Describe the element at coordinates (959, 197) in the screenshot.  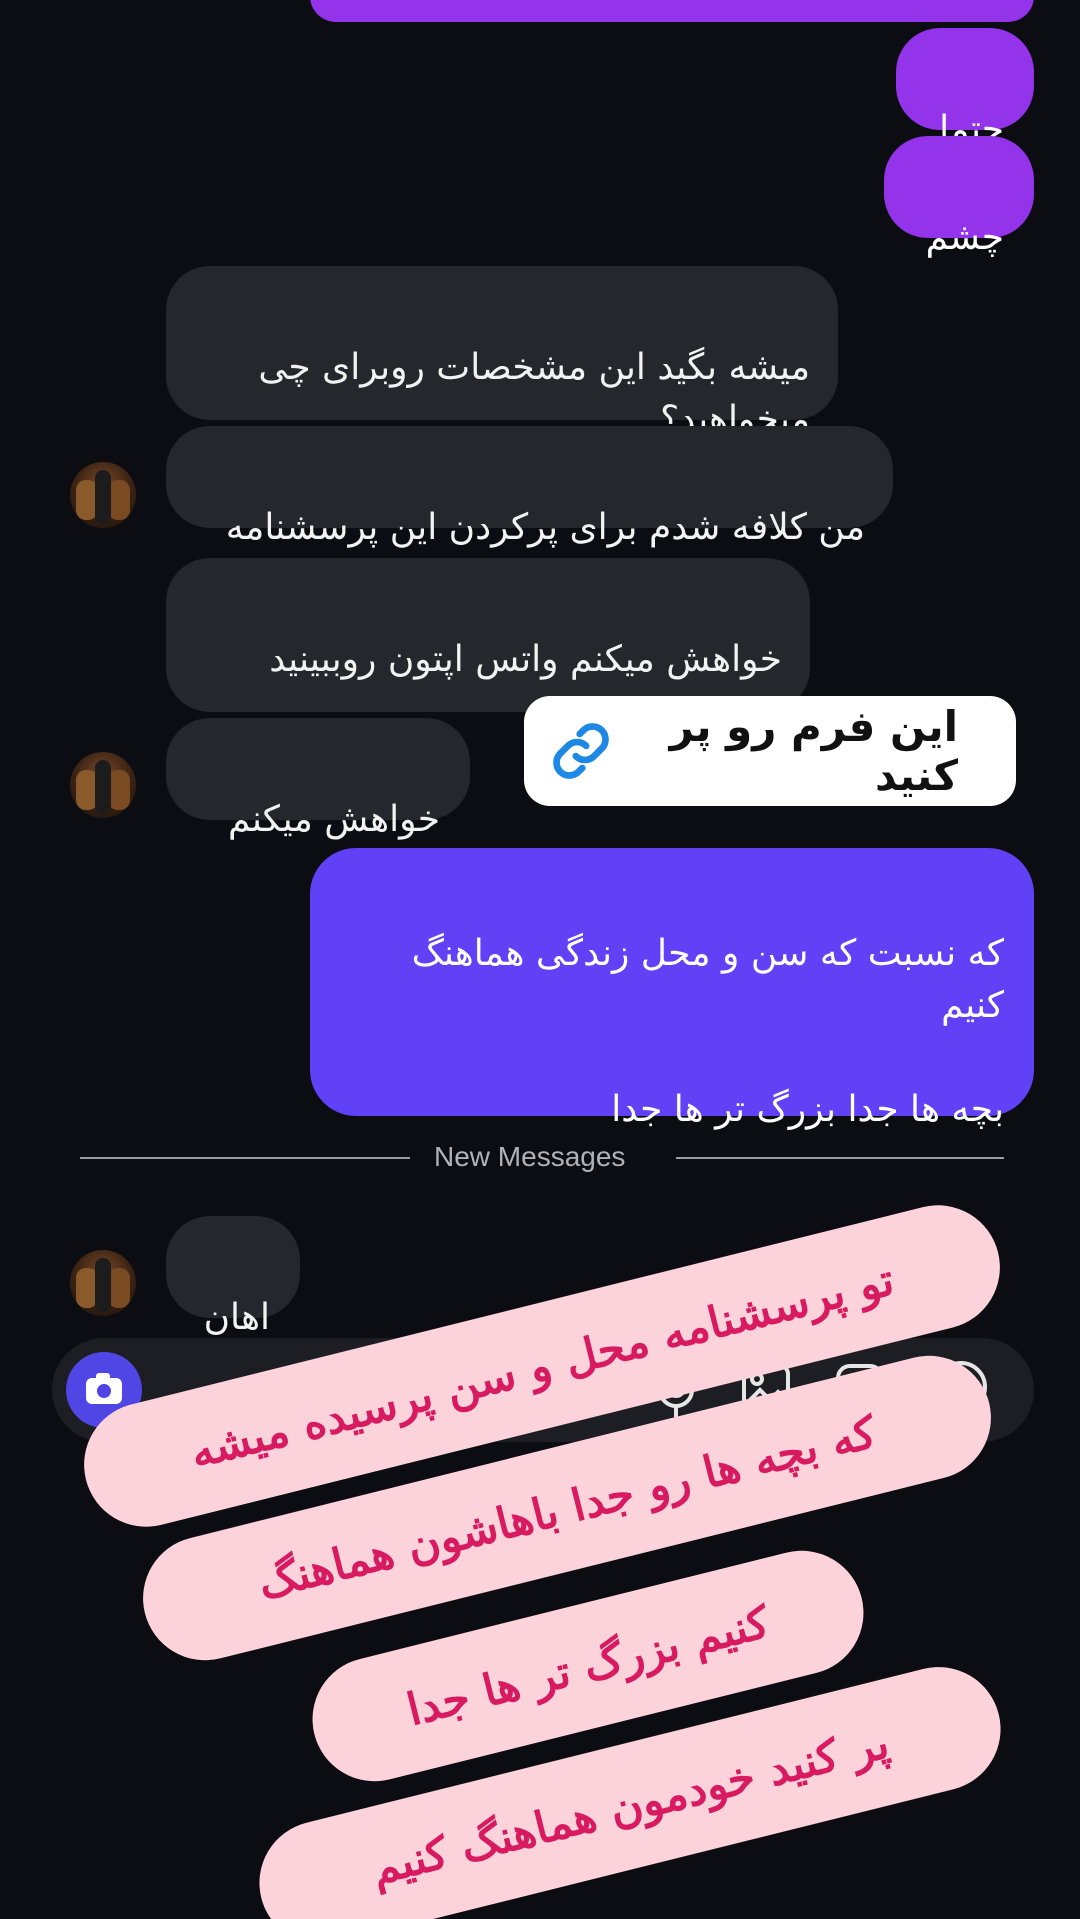
I see `sent-message-bubble: چشم` at that location.